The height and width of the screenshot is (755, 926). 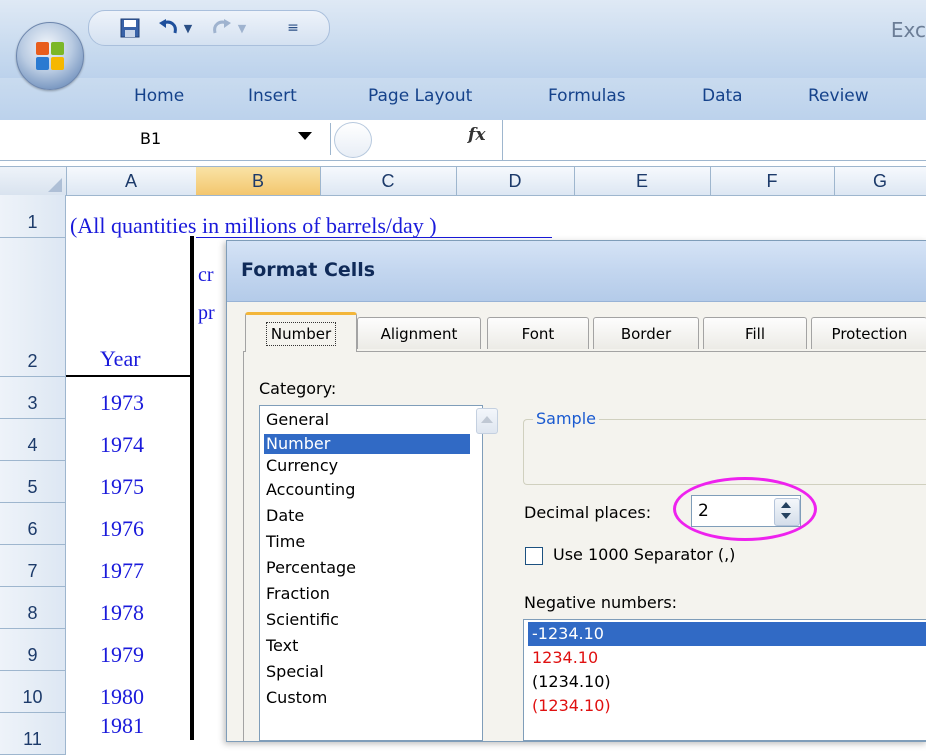 I want to click on select-all-triangle-icon, so click(x=55, y=185).